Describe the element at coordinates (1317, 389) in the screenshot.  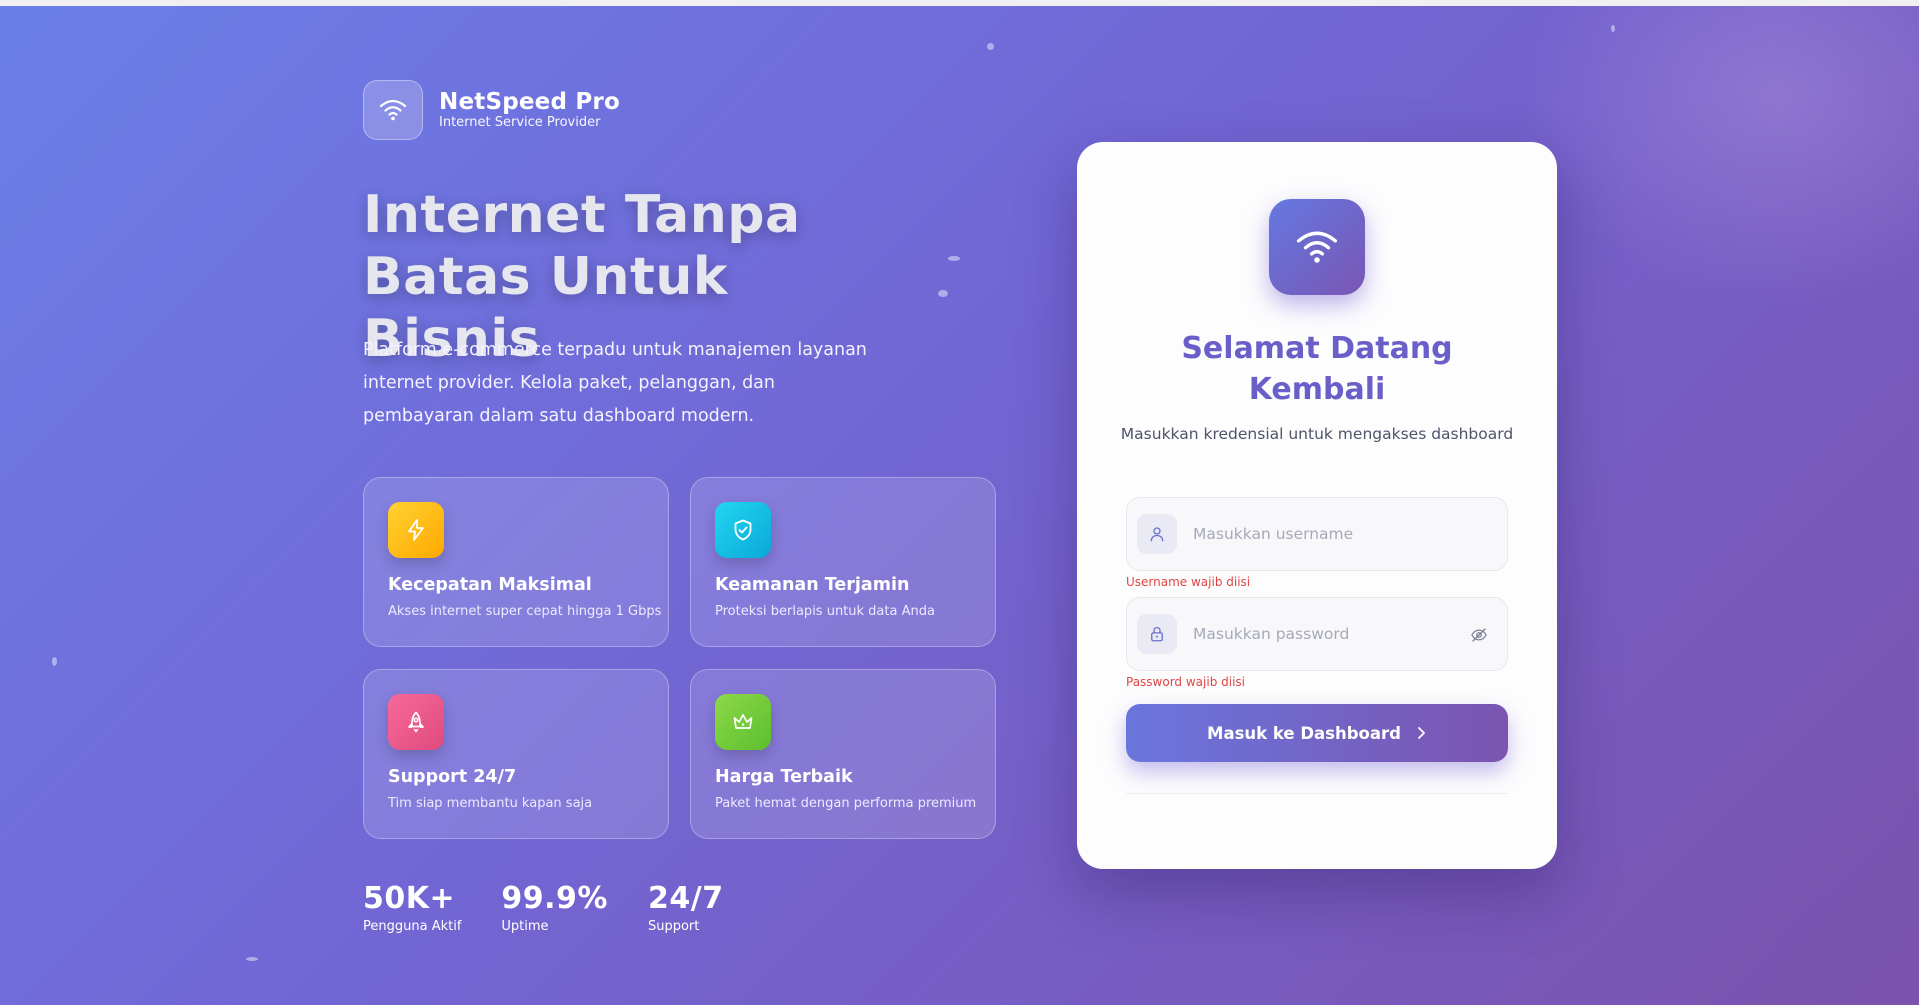
I see `login-title-line: Kembali` at that location.